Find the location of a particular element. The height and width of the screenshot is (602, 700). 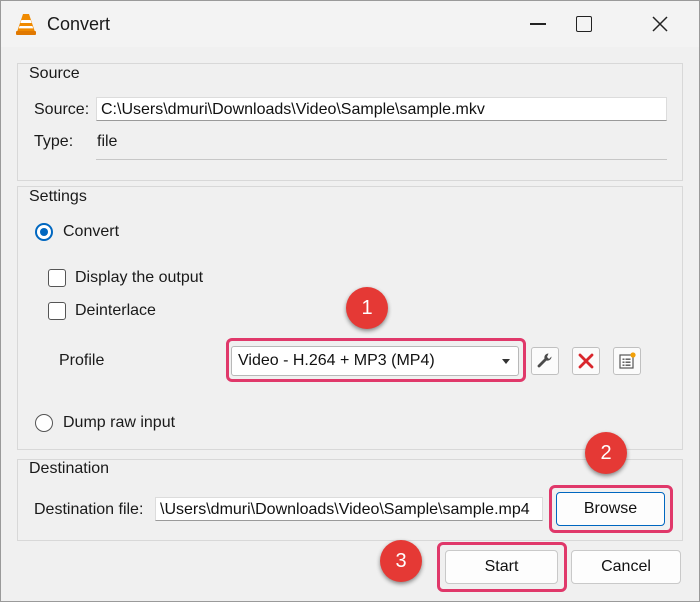

minimize-icon is located at coordinates (538, 24).